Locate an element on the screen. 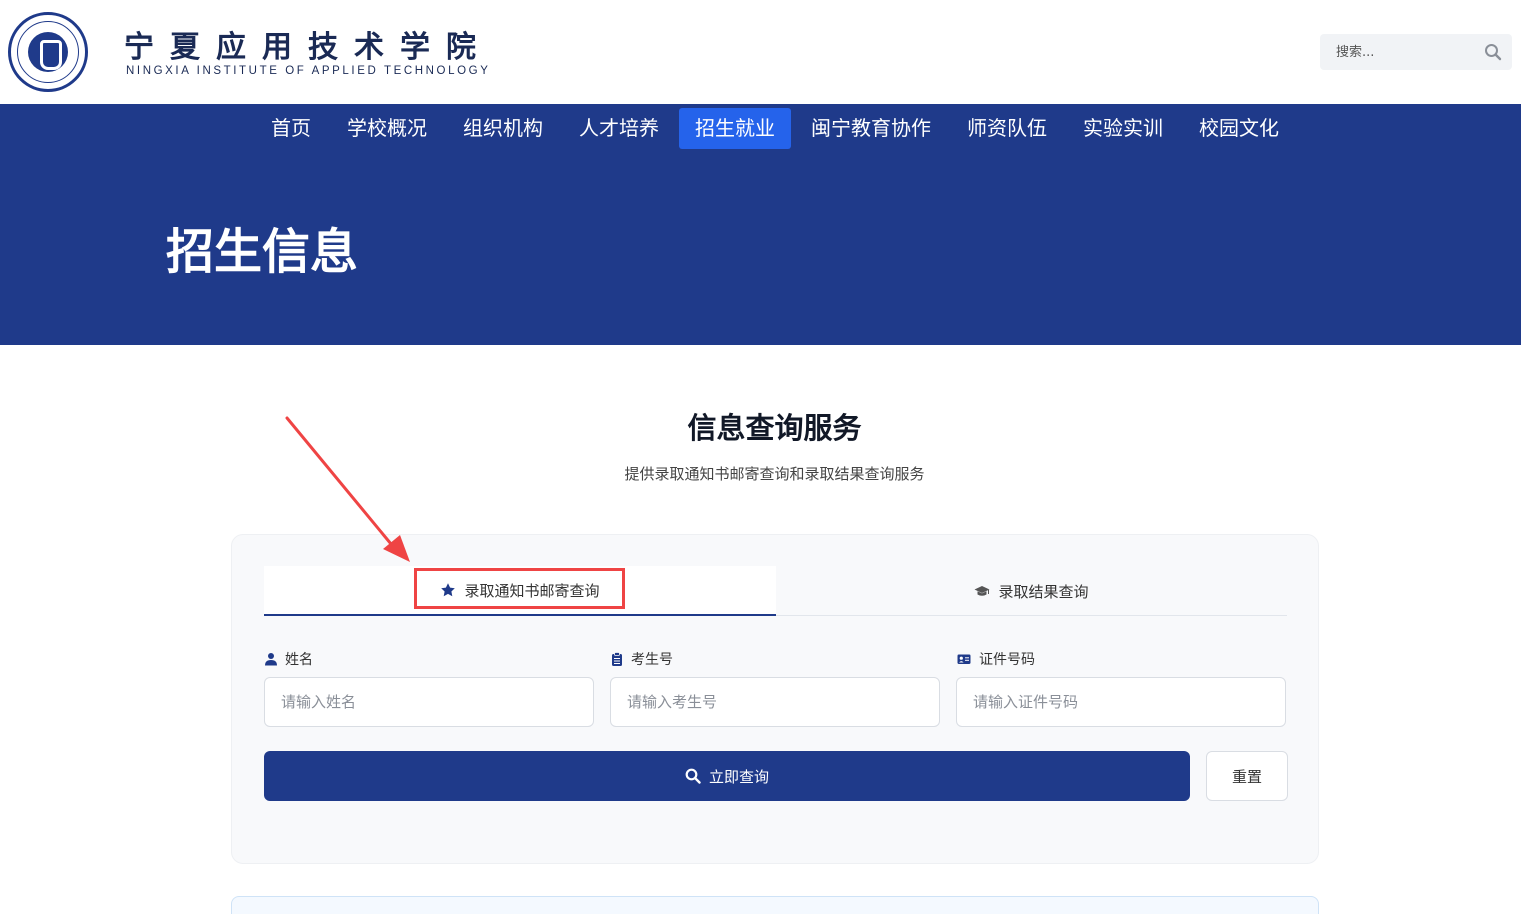 The height and width of the screenshot is (914, 1521). section-subtitle: 提供录取通知书邮寄查询和录取结果查询服务 is located at coordinates (774, 474).